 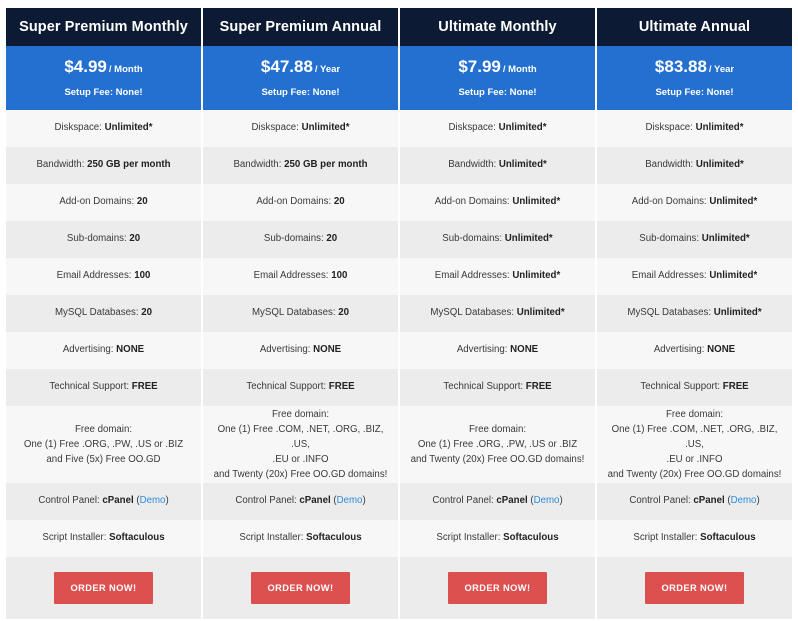 What do you see at coordinates (286, 387) in the screenshot?
I see `feature-label-technical-support-1: Technical Support:` at bounding box center [286, 387].